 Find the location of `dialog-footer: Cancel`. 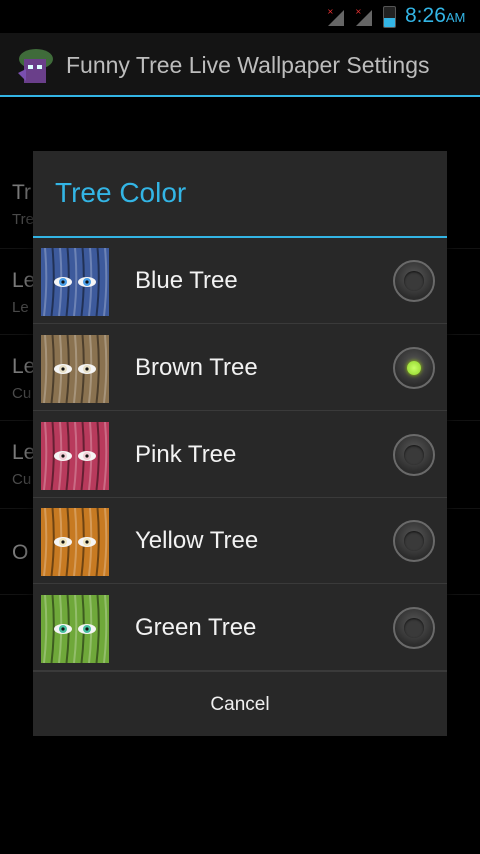

dialog-footer: Cancel is located at coordinates (240, 703).